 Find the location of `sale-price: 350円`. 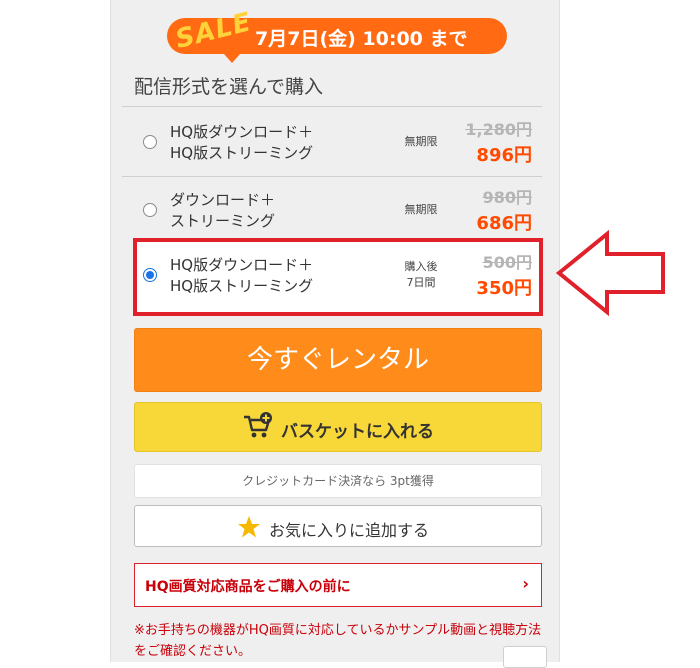

sale-price: 350円 is located at coordinates (504, 288).